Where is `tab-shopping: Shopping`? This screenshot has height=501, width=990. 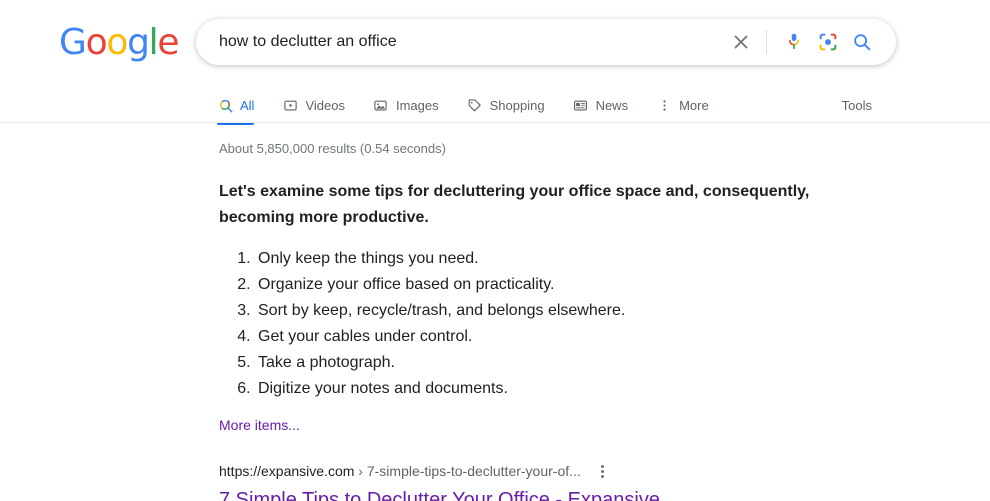 tab-shopping: Shopping is located at coordinates (506, 105).